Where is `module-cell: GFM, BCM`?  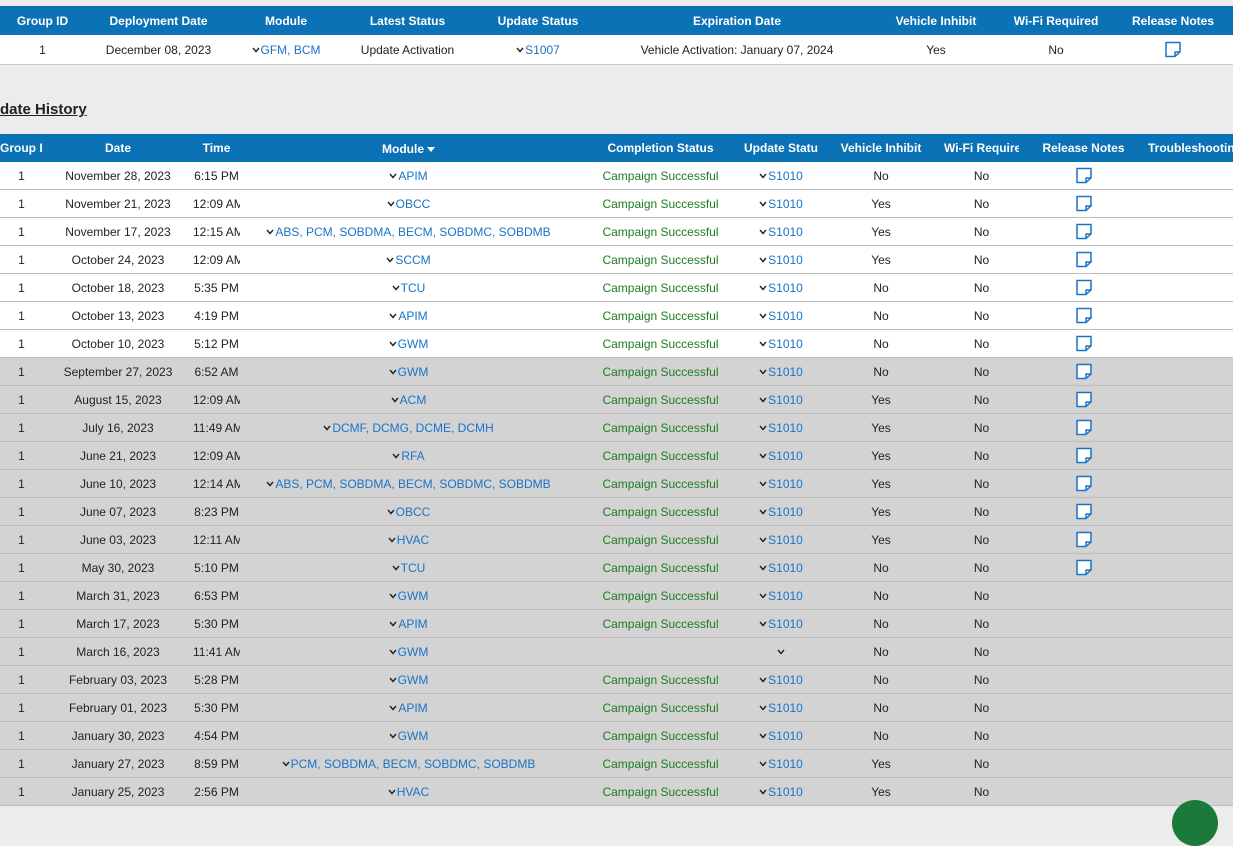
module-cell: GFM, BCM is located at coordinates (286, 50).